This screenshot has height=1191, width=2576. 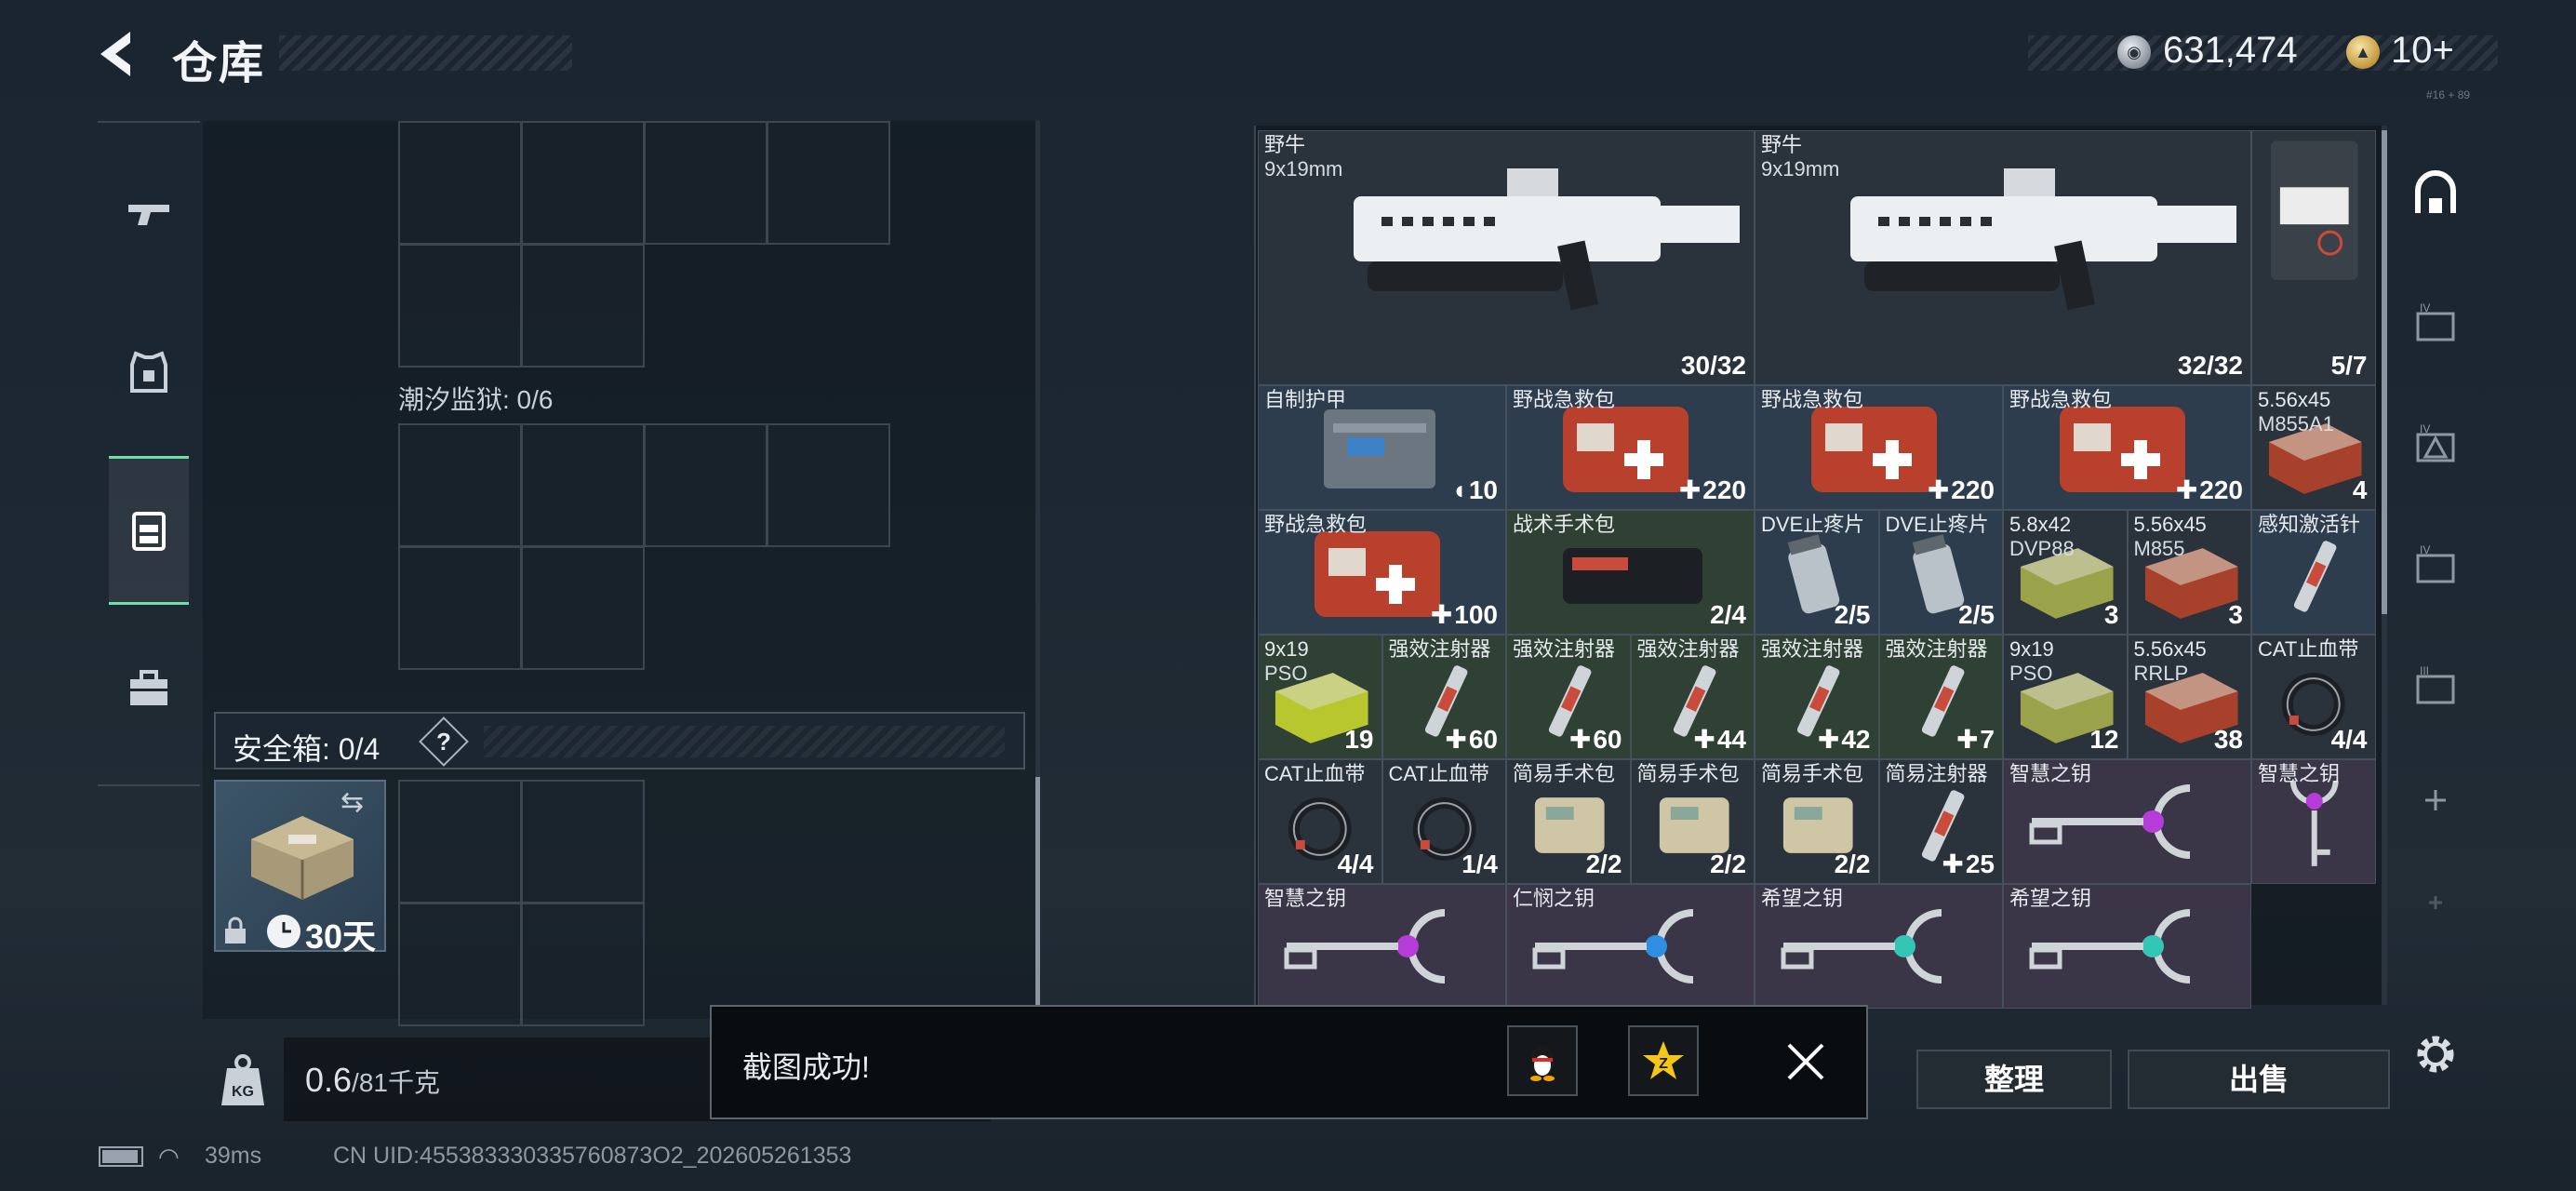 What do you see at coordinates (1506, 257) in the screenshot?
I see `storage-item: 野牛 9x19mm 30/32` at bounding box center [1506, 257].